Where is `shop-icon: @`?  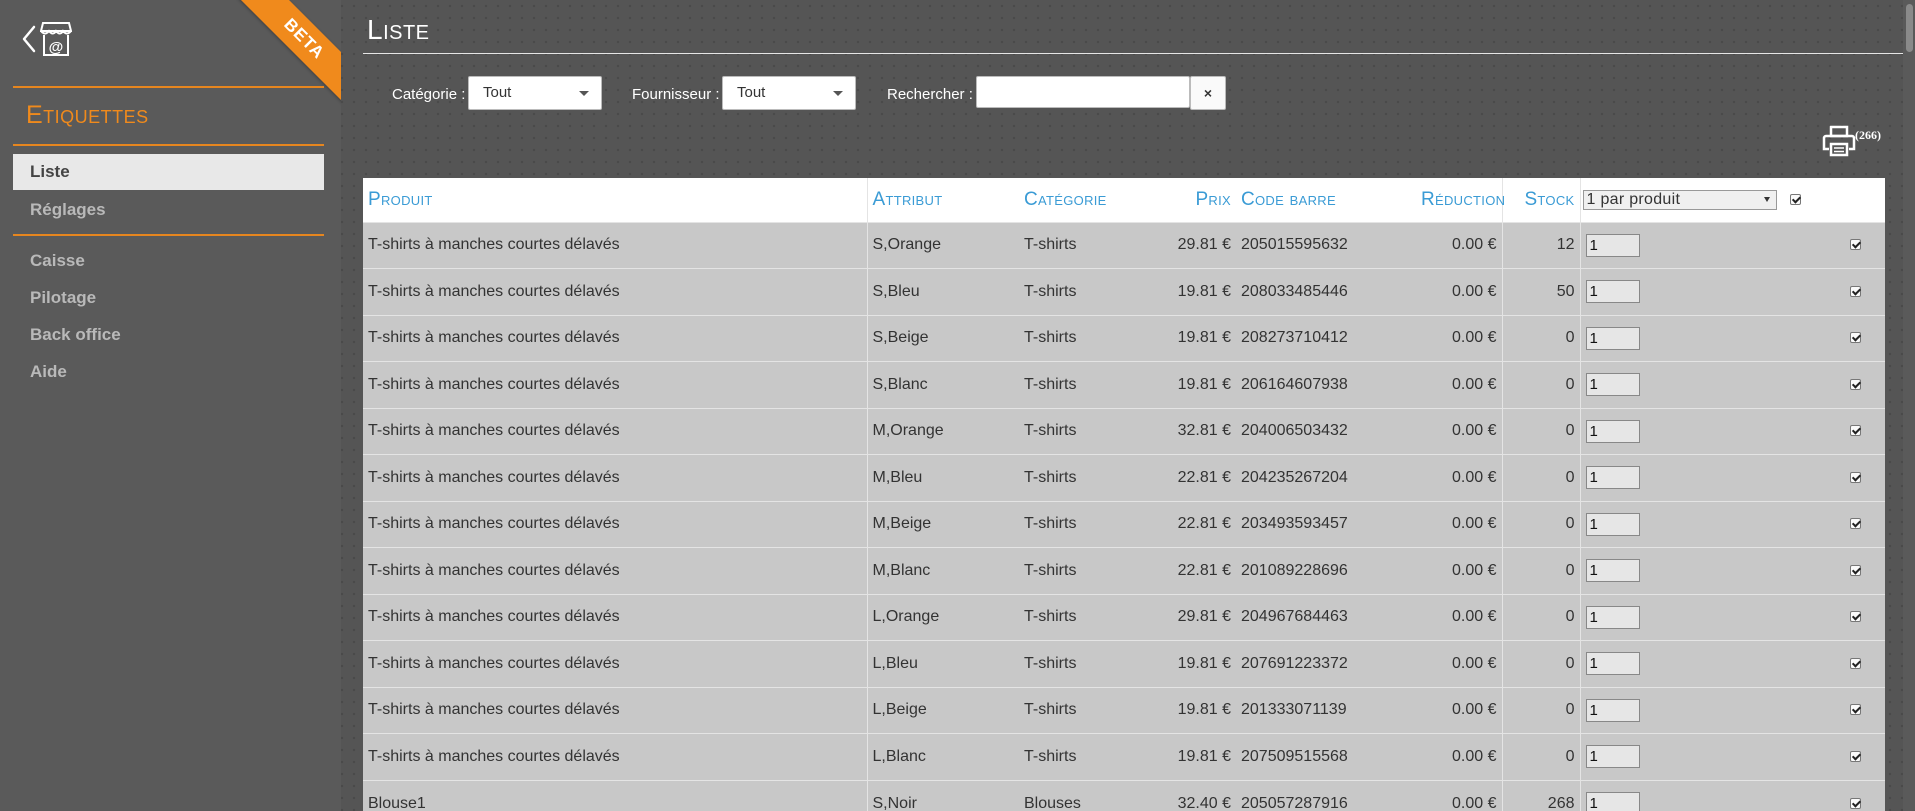 shop-icon: @ is located at coordinates (56, 39).